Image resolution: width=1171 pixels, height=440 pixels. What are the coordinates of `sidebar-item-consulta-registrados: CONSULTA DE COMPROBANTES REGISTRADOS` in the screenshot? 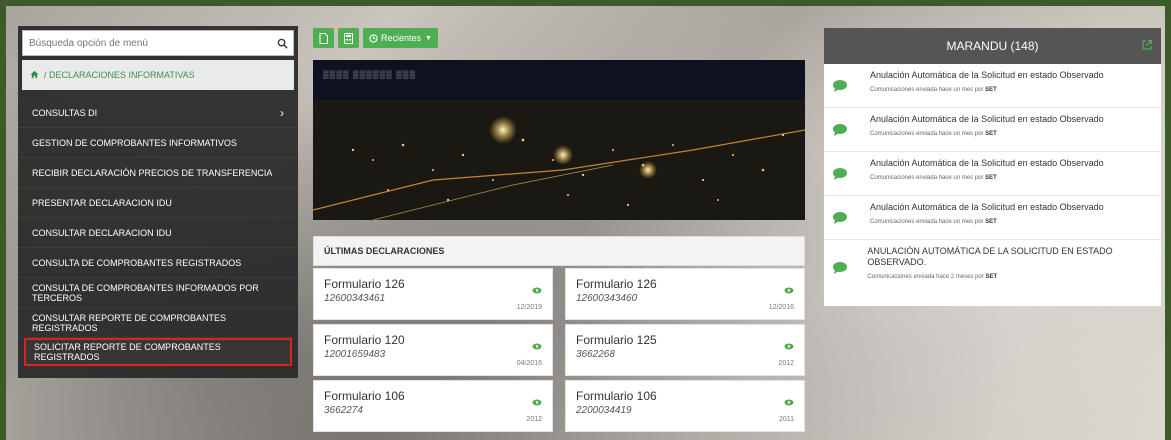 It's located at (158, 263).